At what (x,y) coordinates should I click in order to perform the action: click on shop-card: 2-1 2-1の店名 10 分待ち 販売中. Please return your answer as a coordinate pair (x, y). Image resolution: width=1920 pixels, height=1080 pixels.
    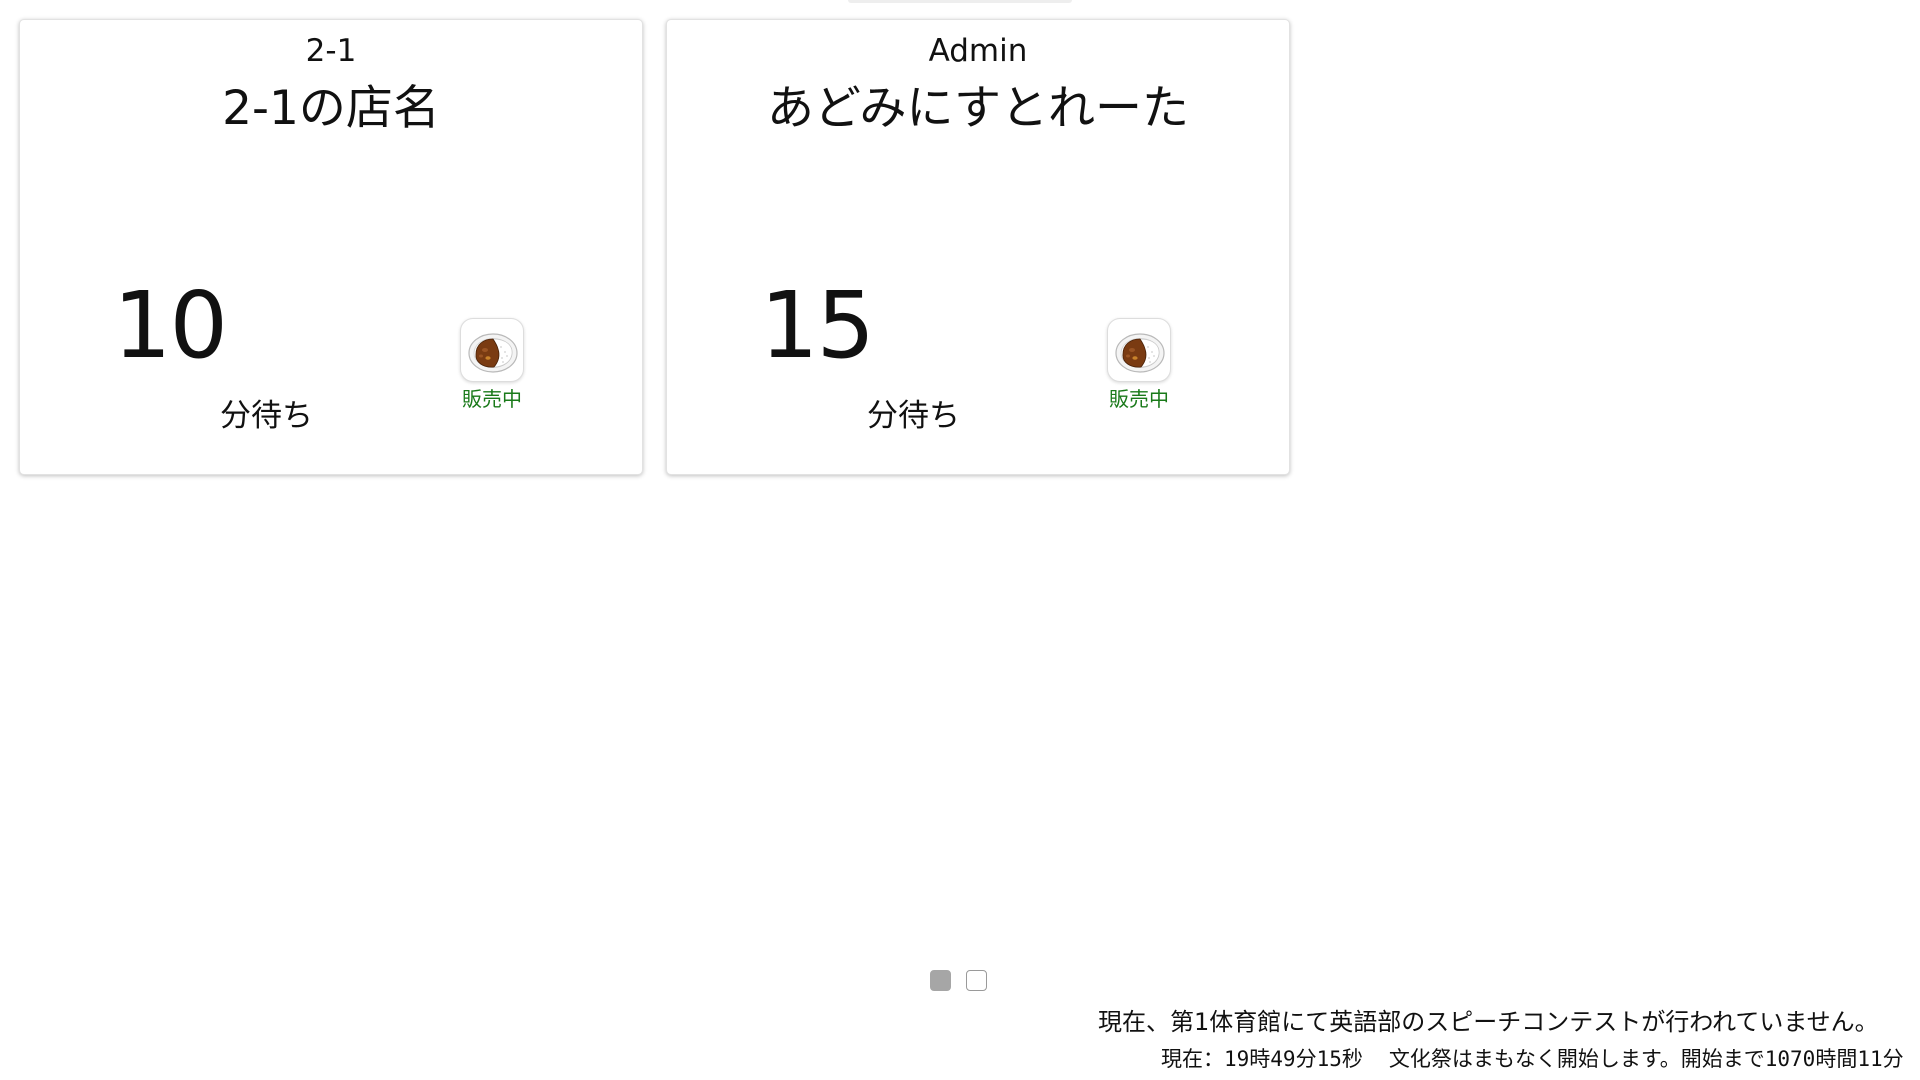
    Looking at the image, I should click on (331, 247).